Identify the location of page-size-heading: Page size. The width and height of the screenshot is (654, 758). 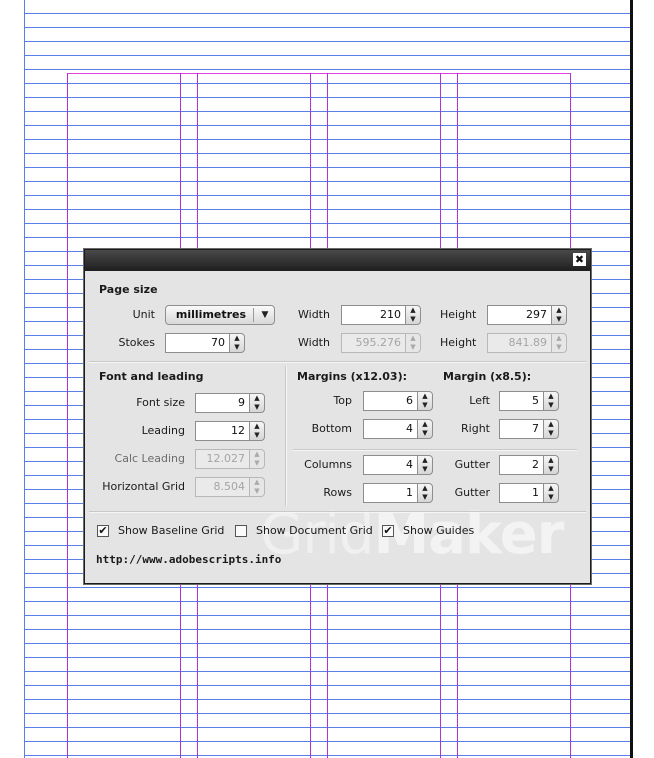
(128, 289).